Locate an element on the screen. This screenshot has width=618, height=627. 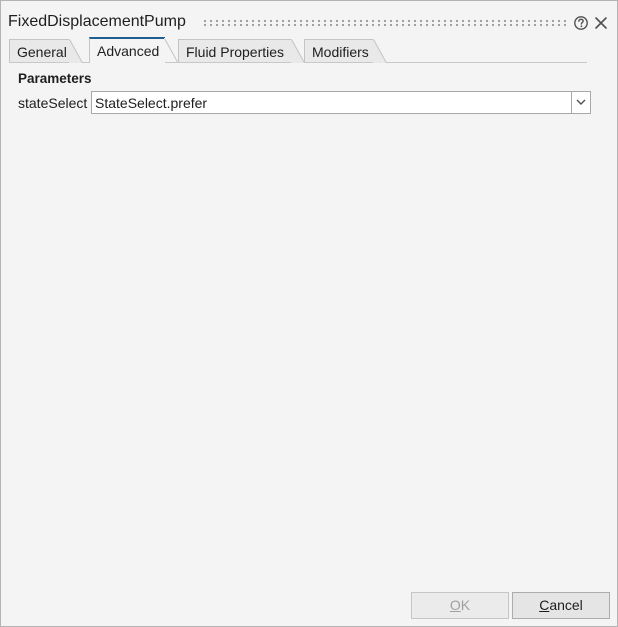
tab-label: Advanced is located at coordinates (128, 51).